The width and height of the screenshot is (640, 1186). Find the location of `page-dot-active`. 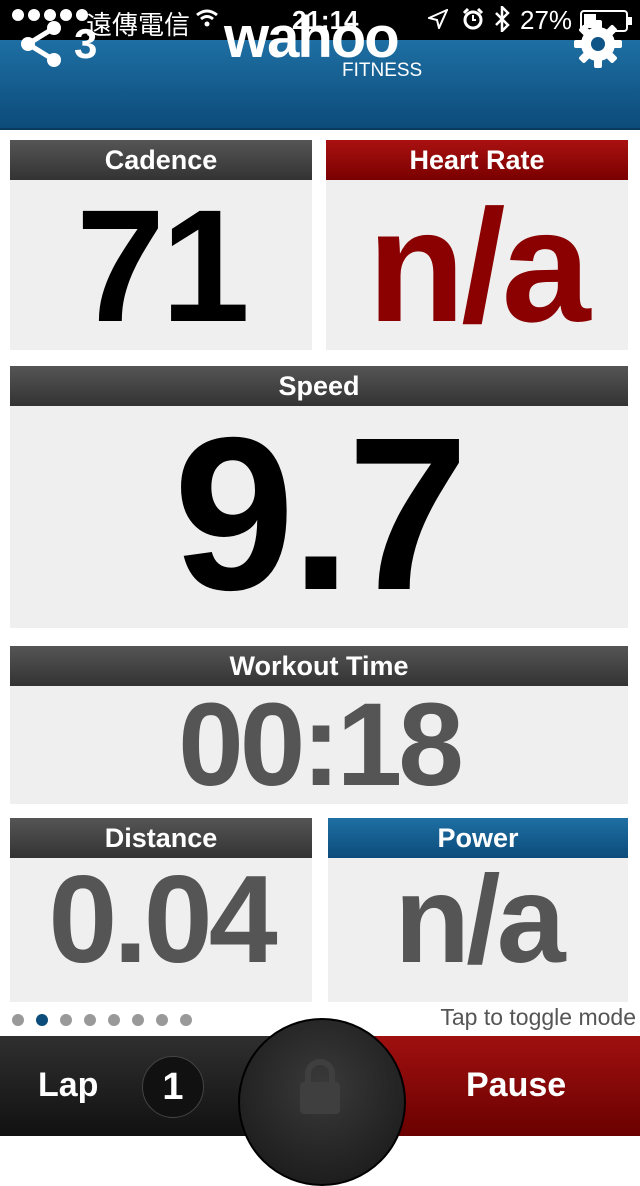

page-dot-active is located at coordinates (42, 1020).